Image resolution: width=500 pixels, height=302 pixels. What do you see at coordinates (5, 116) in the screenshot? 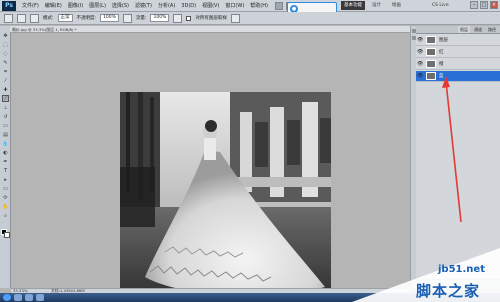
I see `history-brush-tool-icon: ↺` at bounding box center [5, 116].